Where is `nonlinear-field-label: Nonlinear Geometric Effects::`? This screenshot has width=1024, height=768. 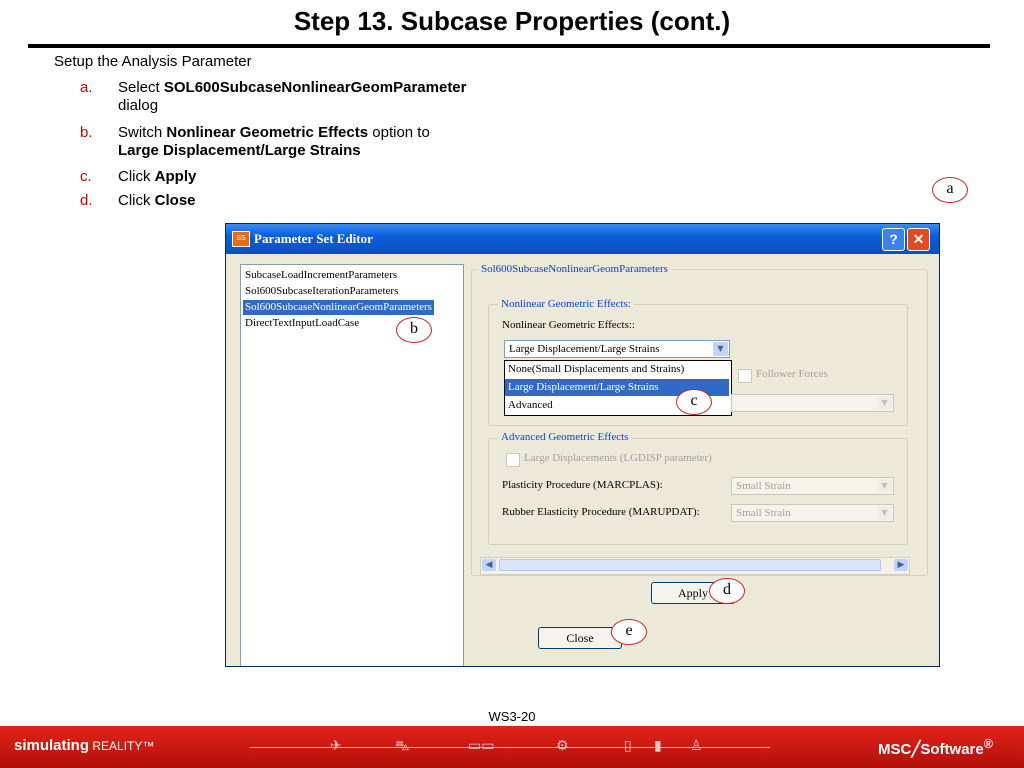 nonlinear-field-label: Nonlinear Geometric Effects:: is located at coordinates (568, 325).